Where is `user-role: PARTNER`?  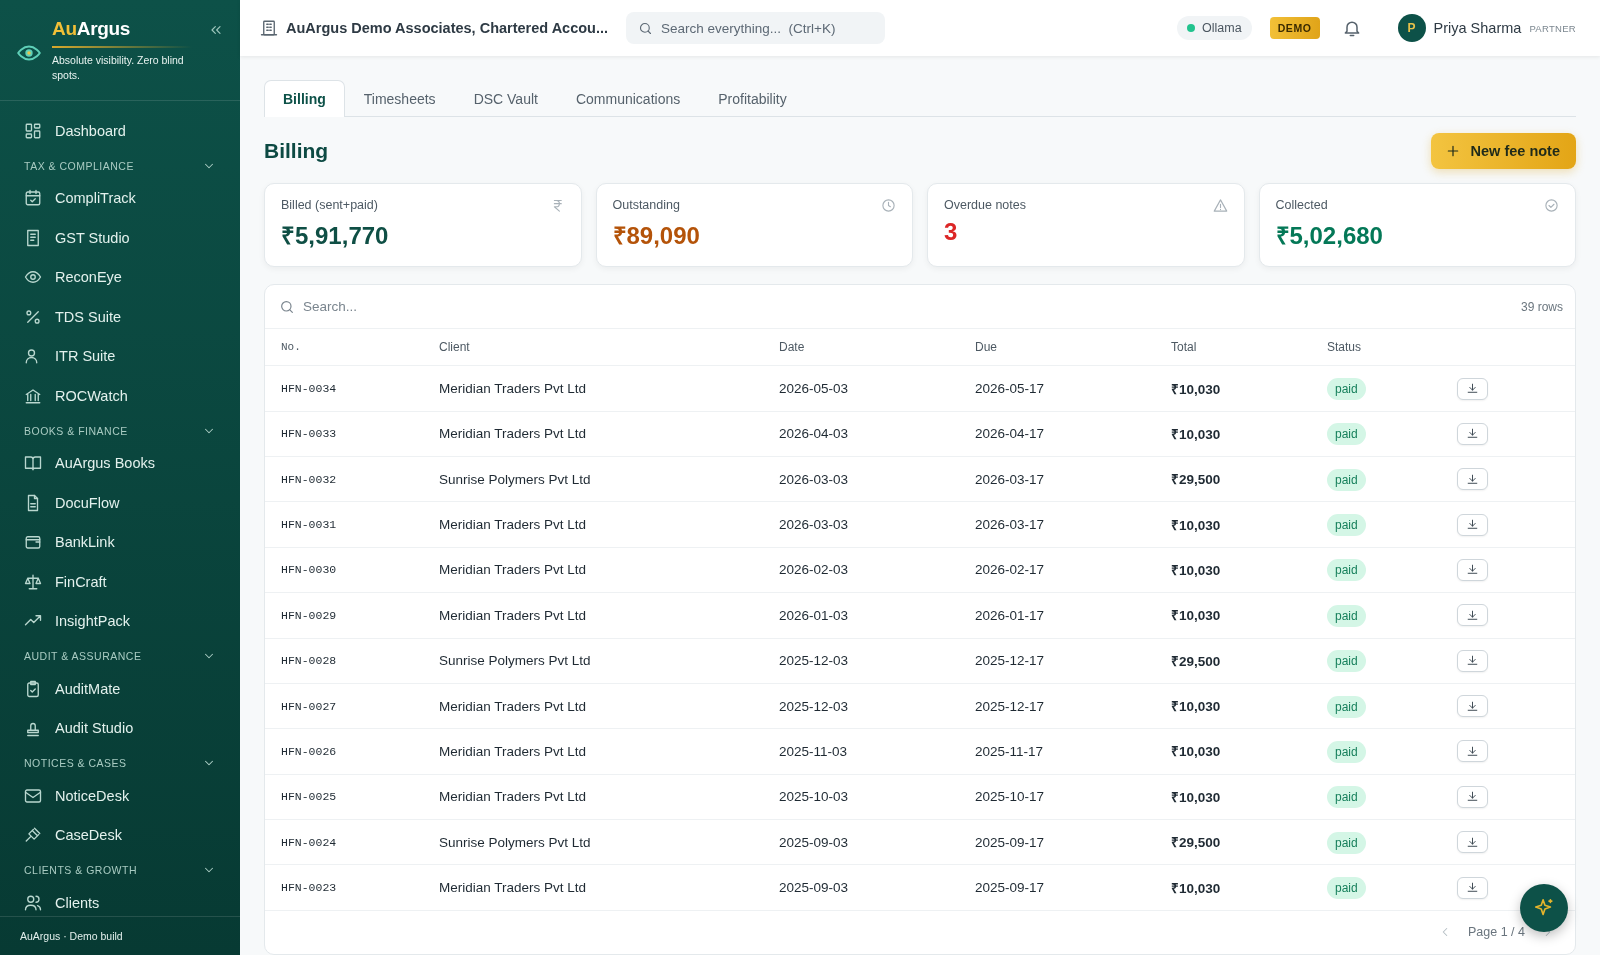 user-role: PARTNER is located at coordinates (1552, 28).